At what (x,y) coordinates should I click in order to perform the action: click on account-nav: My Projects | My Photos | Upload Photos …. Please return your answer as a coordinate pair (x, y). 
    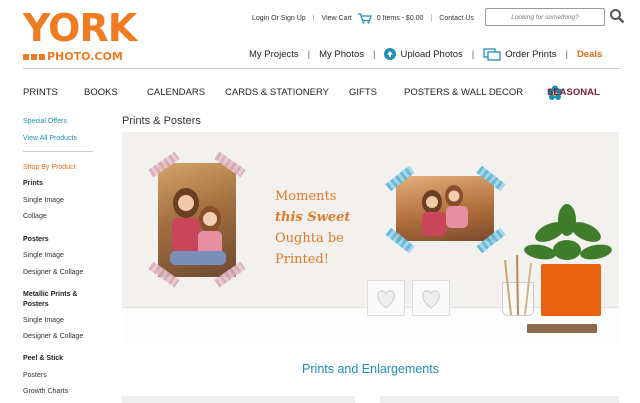
    Looking at the image, I should click on (435, 54).